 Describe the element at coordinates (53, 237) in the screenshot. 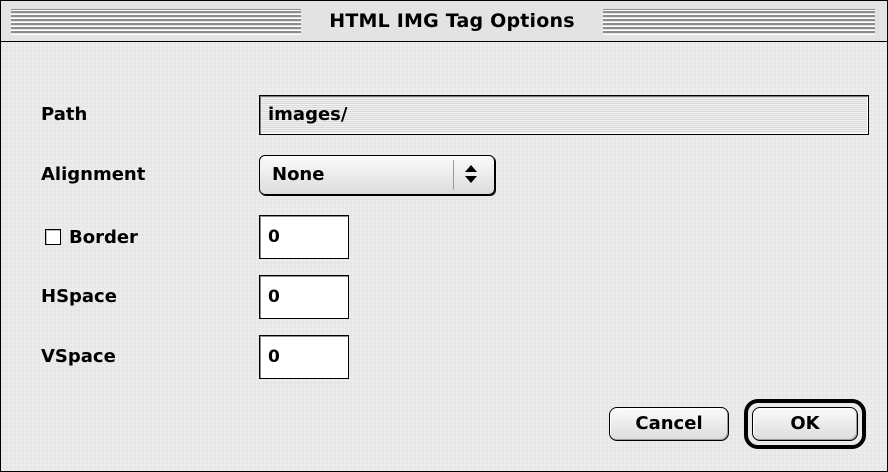

I see `border-checkbox` at that location.